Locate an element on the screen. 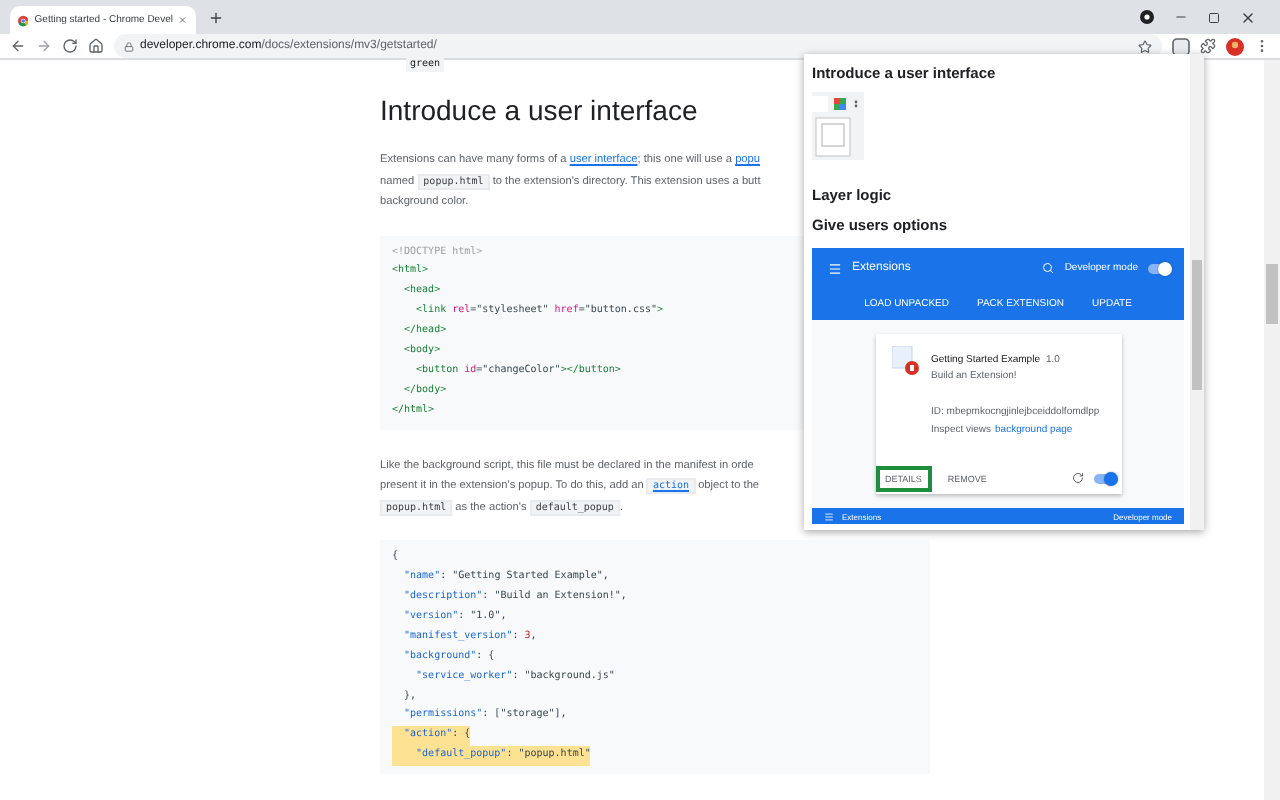 The height and width of the screenshot is (800, 1280). puzzle-icon is located at coordinates (1208, 46).